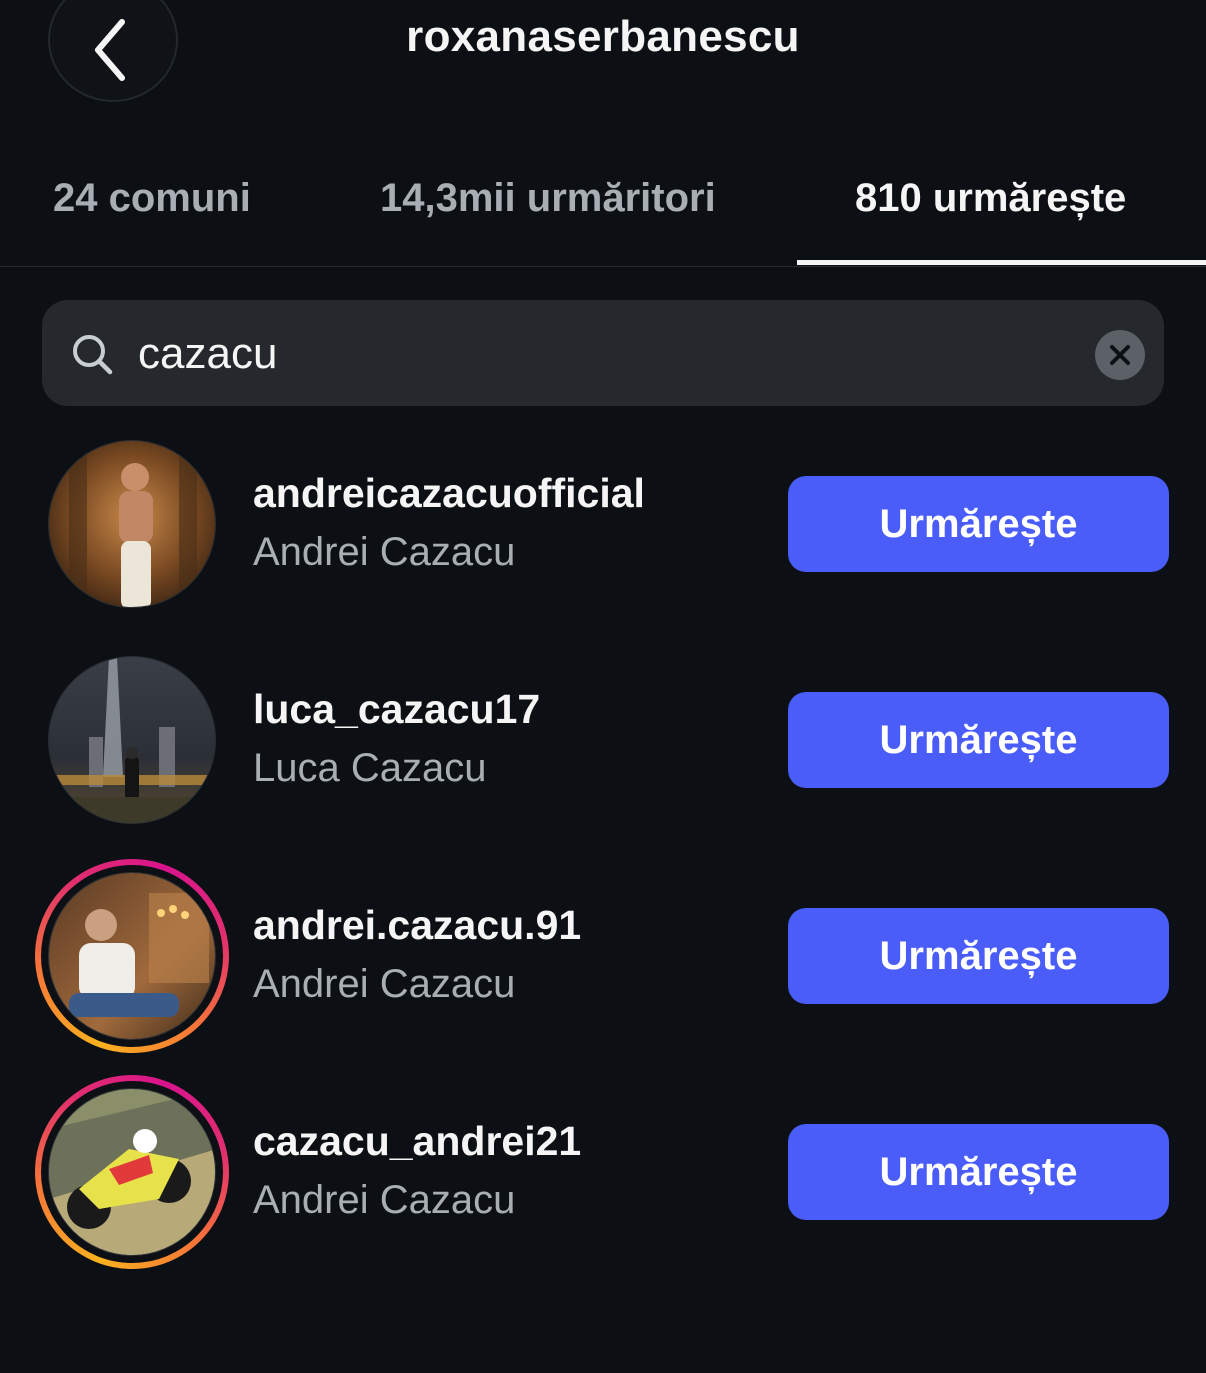 This screenshot has width=1206, height=1373. Describe the element at coordinates (1001, 262) in the screenshot. I see `active-tab-indicator` at that location.